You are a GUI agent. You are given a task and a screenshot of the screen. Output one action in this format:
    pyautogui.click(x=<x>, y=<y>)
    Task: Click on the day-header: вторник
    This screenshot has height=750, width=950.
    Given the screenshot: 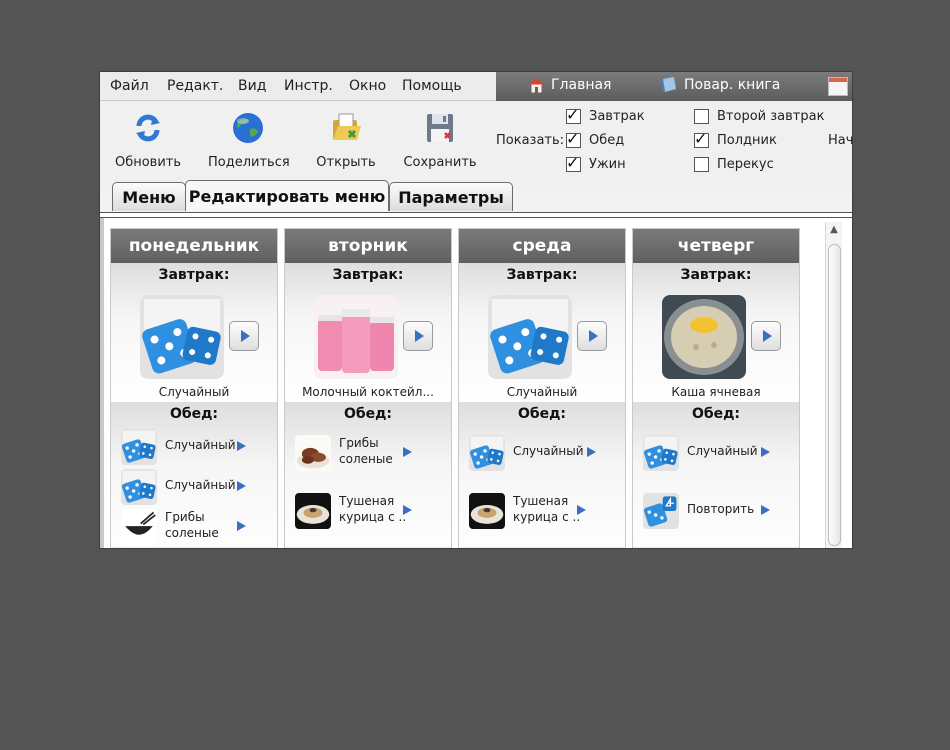 What is the action you would take?
    pyautogui.click(x=368, y=246)
    